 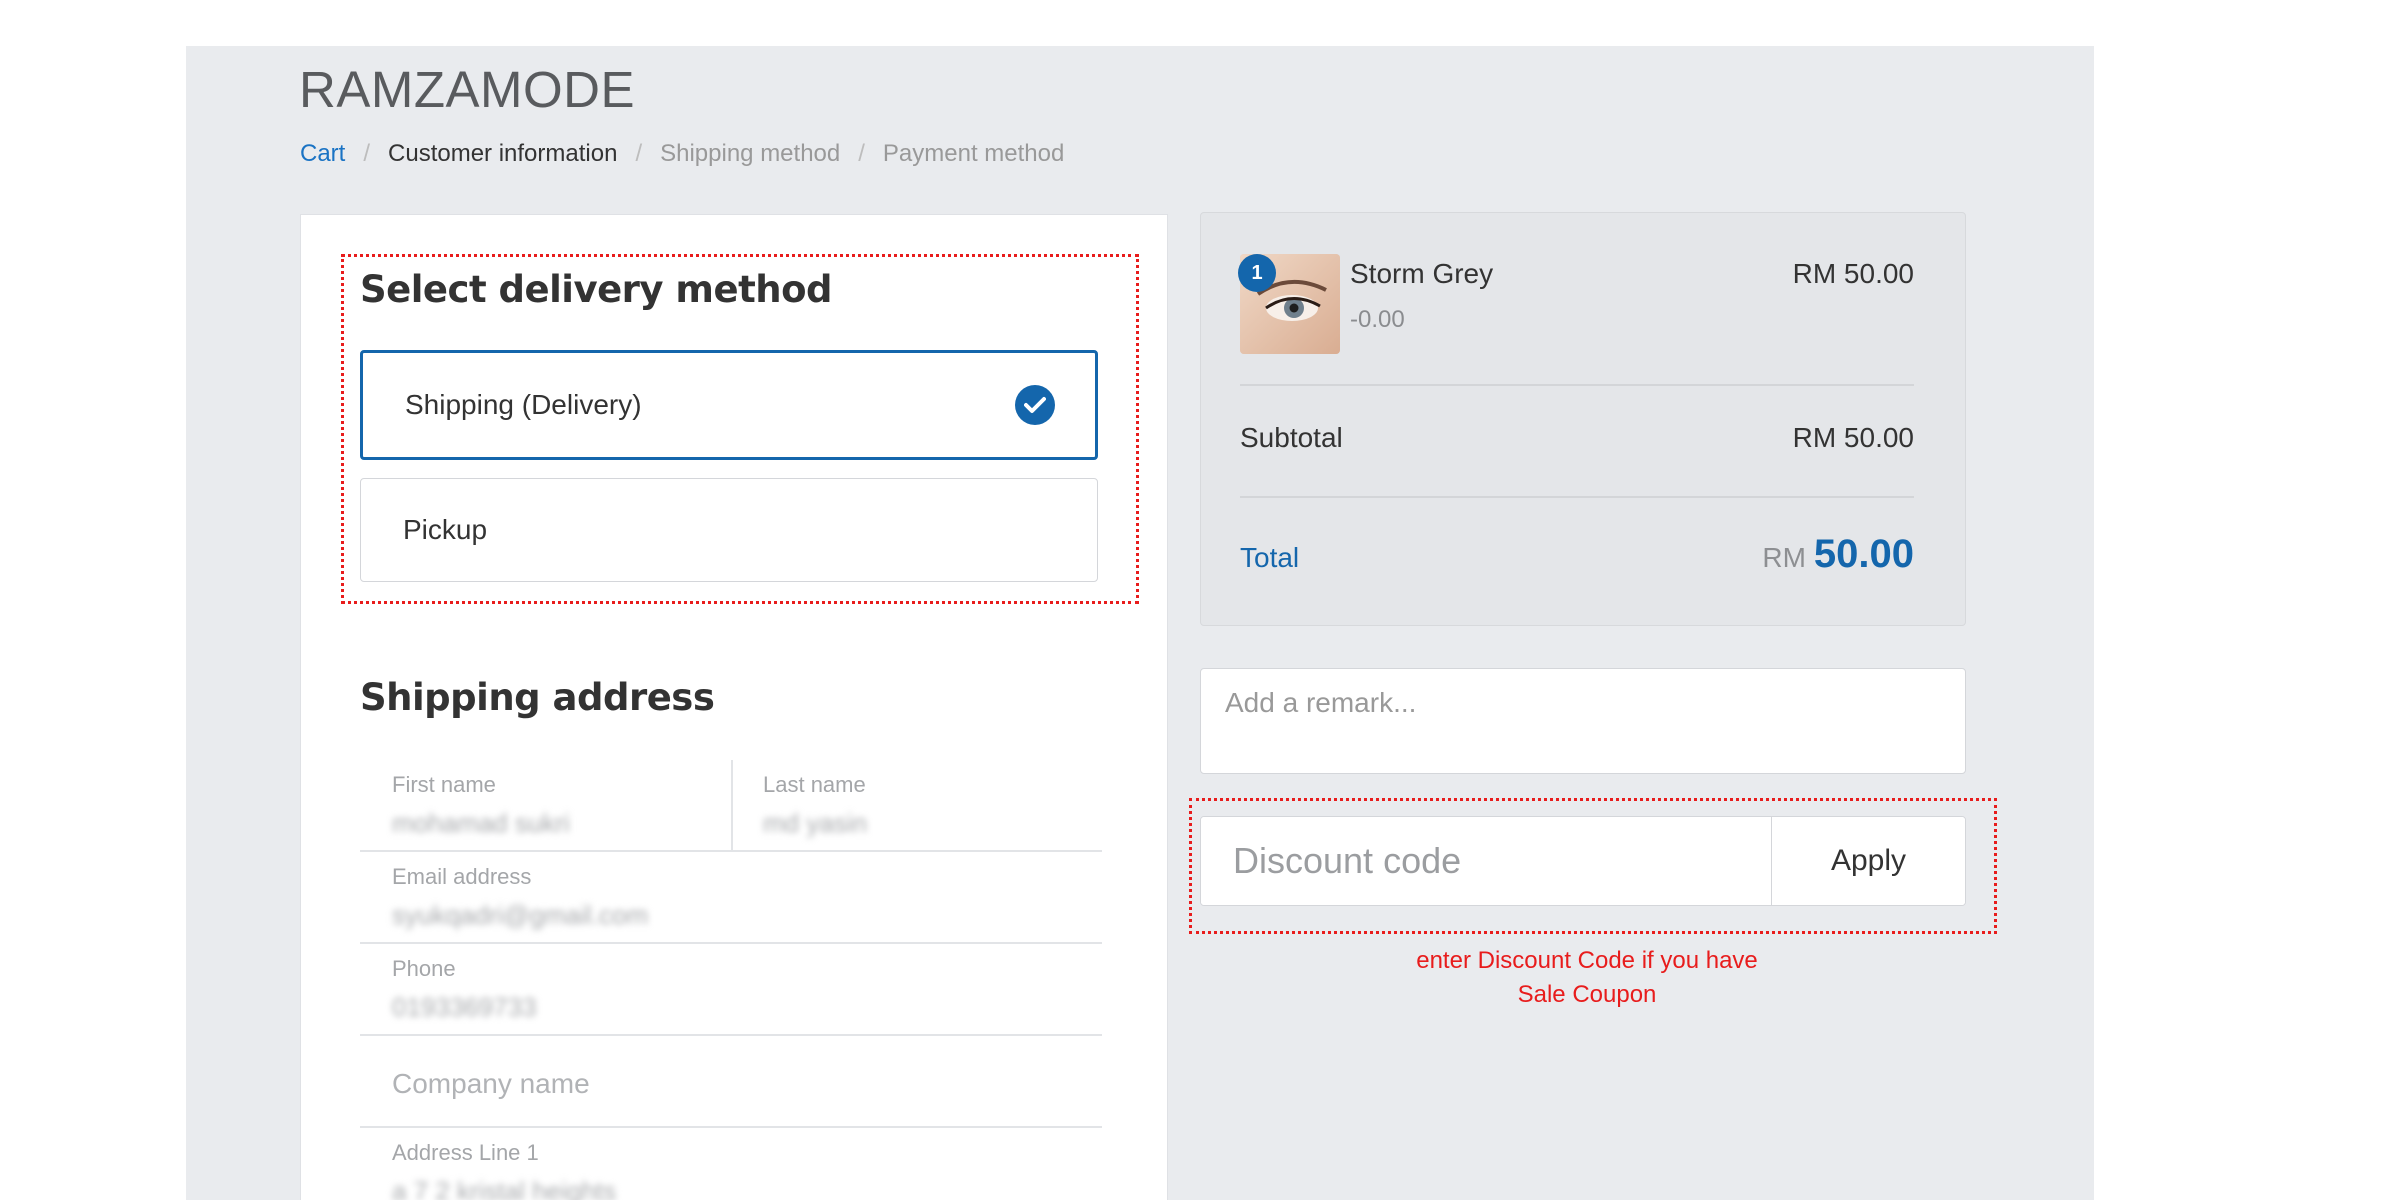 I want to click on subtotal-value: RM 50.00, so click(x=1853, y=437).